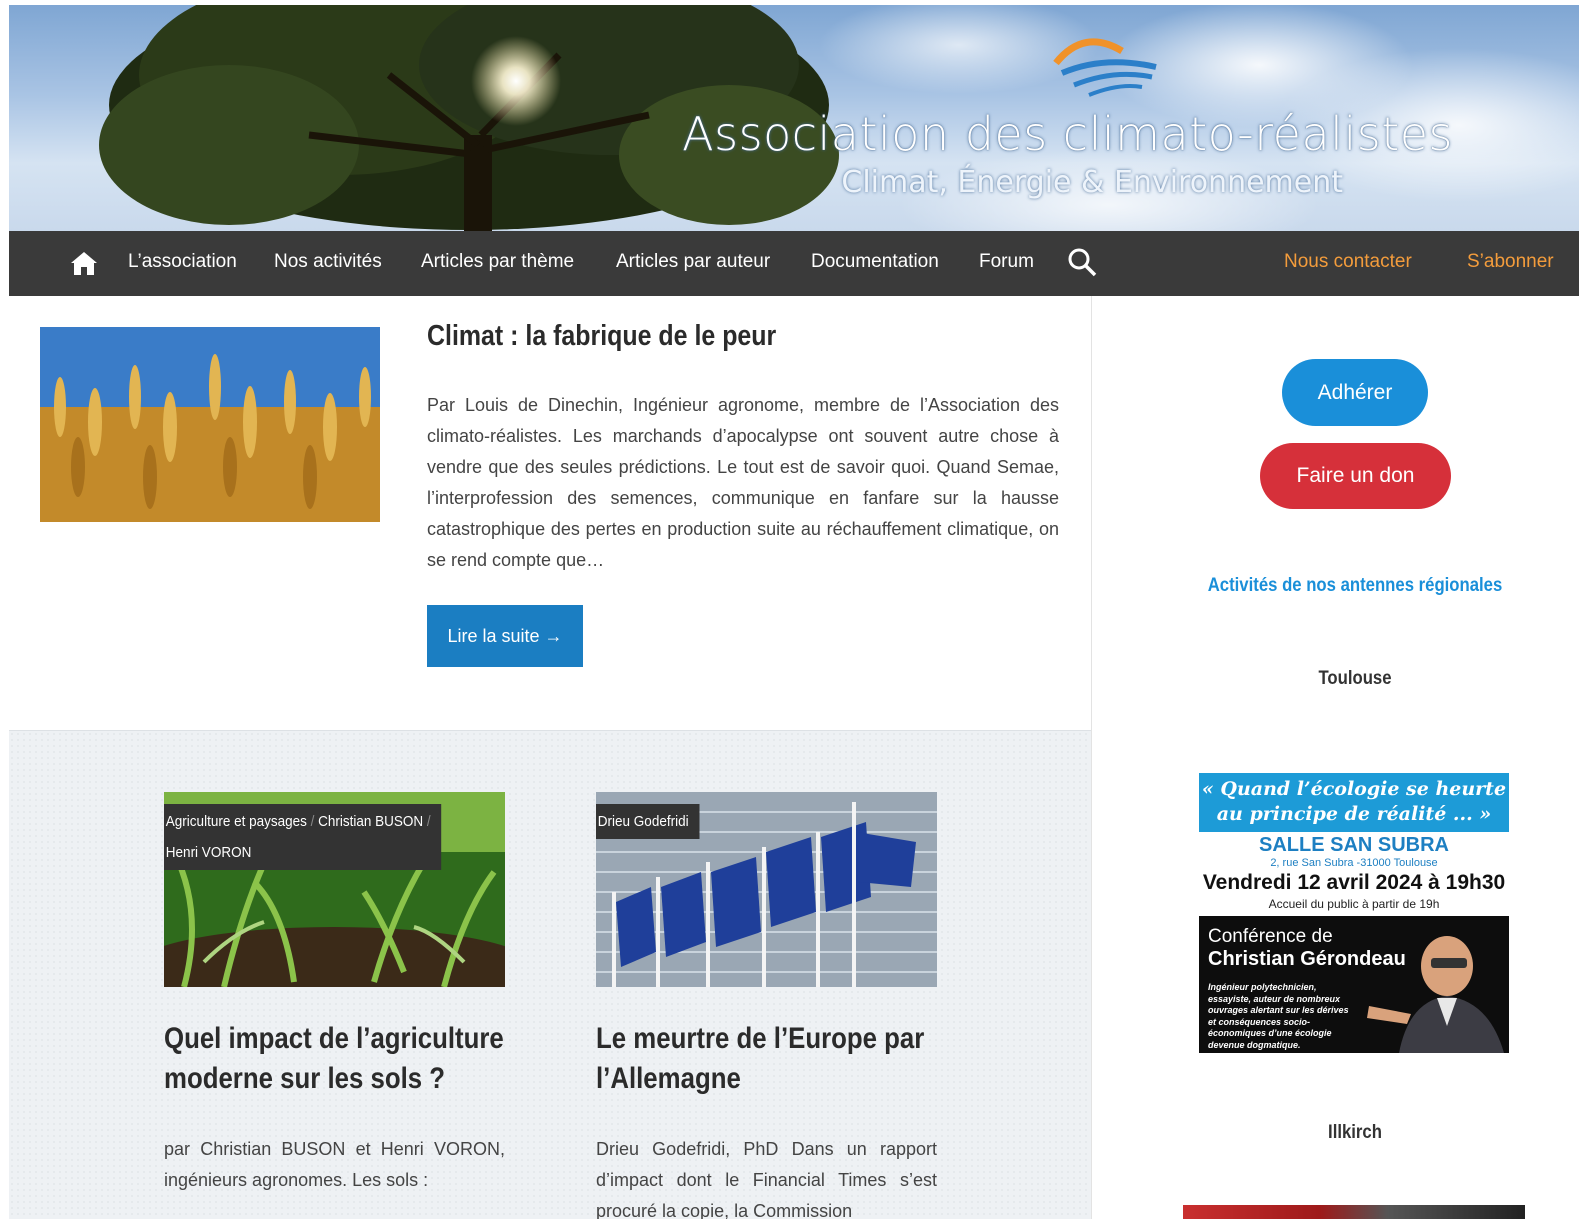  Describe the element at coordinates (875, 262) in the screenshot. I see `nav-item-documentation: Documentation` at that location.